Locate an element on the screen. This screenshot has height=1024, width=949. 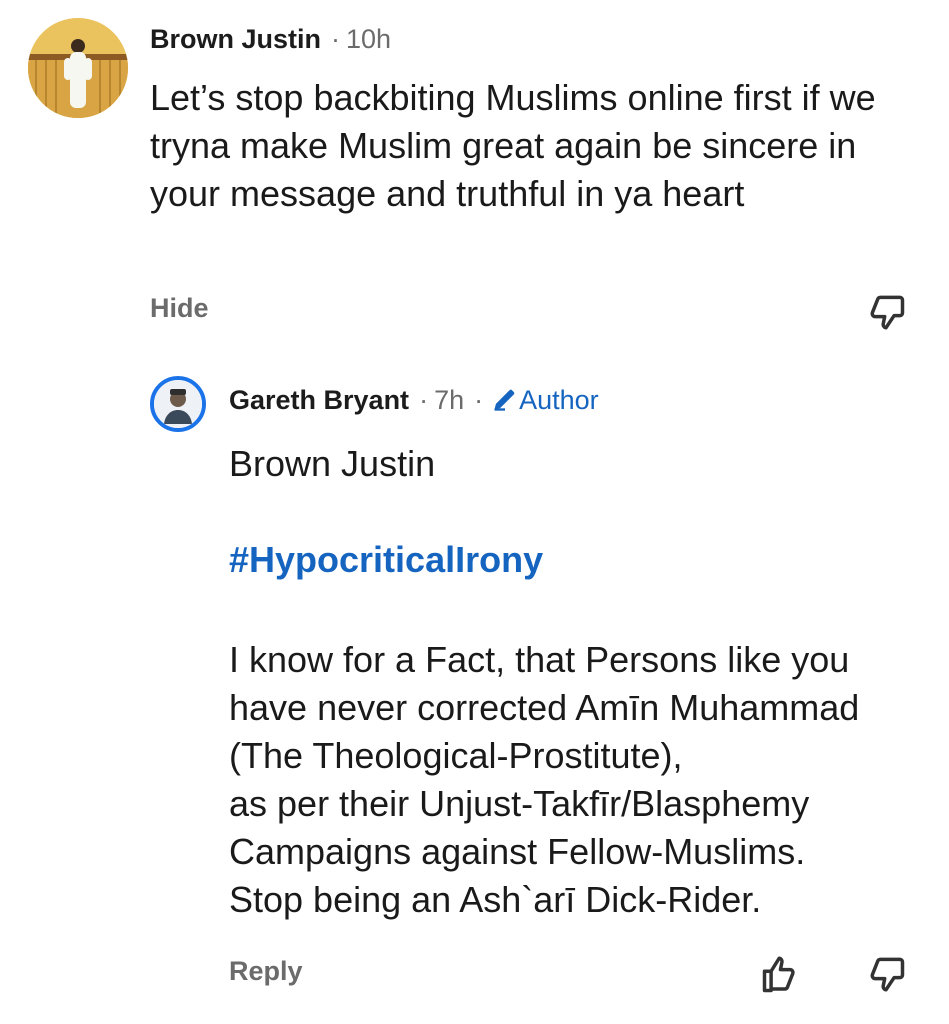
reply-author: Gareth Bryant is located at coordinates (319, 400).